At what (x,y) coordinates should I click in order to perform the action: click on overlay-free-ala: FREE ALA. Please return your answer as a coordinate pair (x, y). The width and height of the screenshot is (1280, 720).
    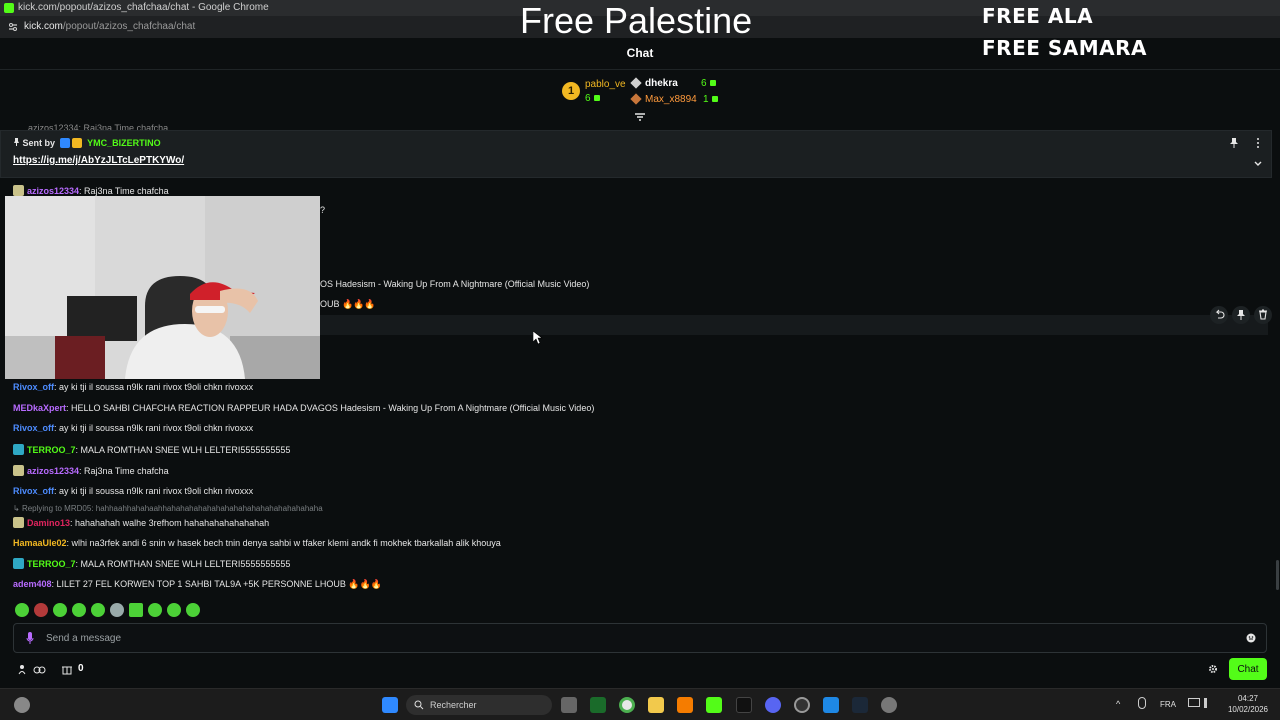
    Looking at the image, I should click on (1038, 16).